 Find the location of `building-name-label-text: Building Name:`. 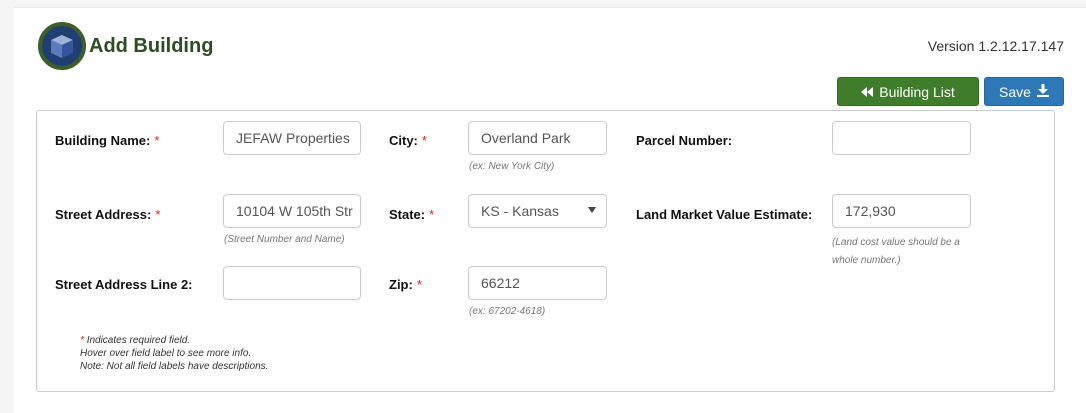

building-name-label-text: Building Name: is located at coordinates (103, 140).